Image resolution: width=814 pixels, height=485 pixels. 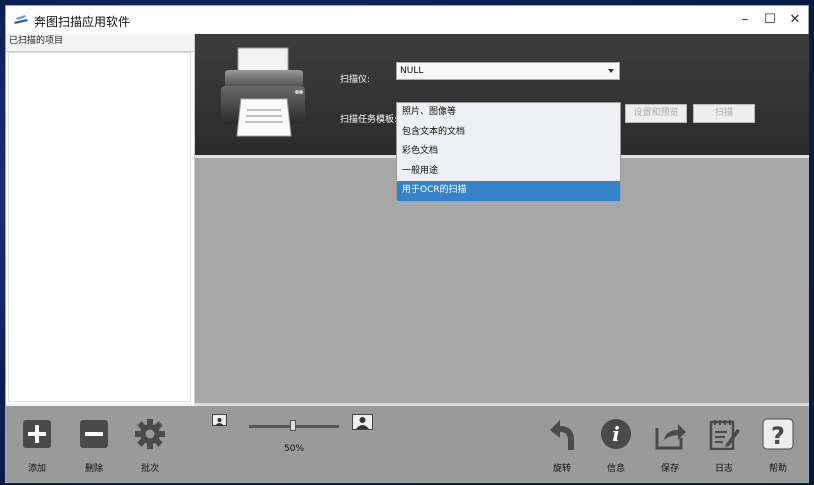 I want to click on minus-icon, so click(x=94, y=434).